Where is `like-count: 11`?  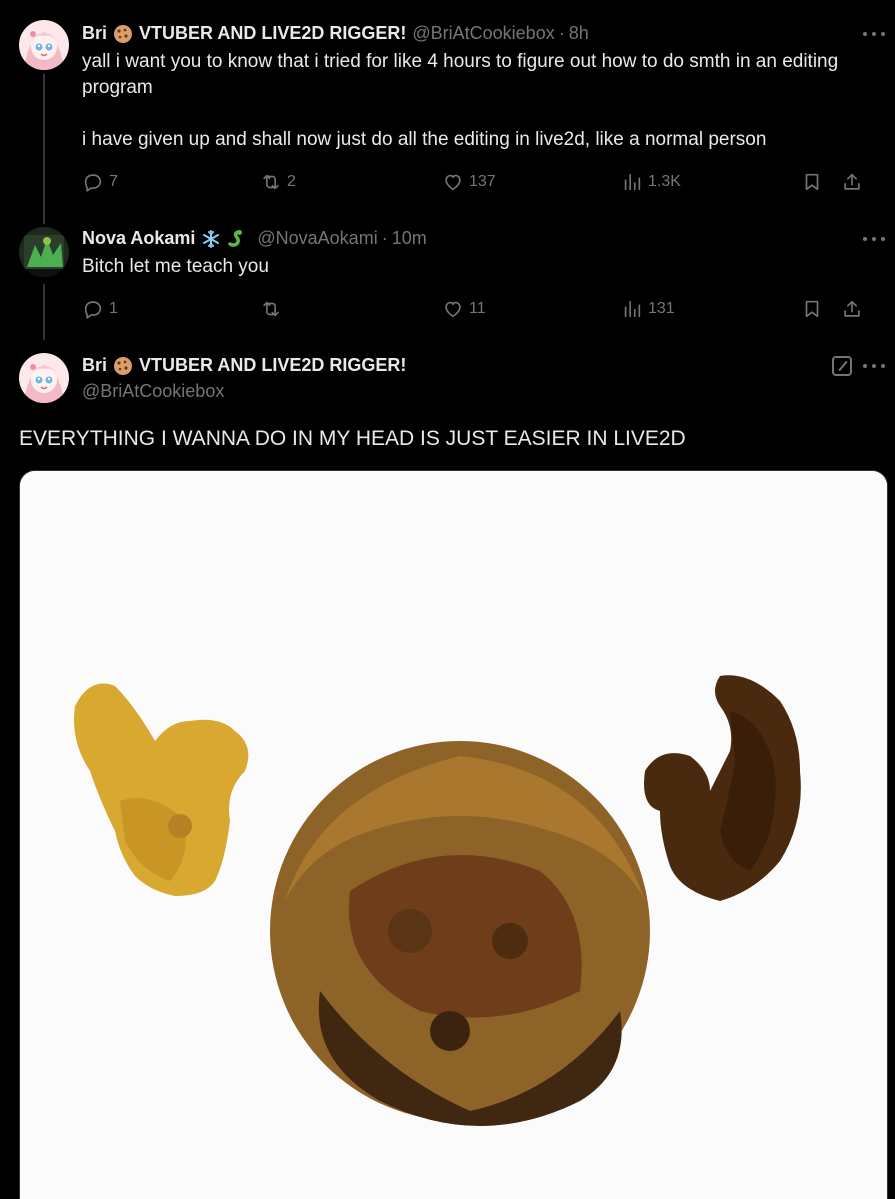
like-count: 11 is located at coordinates (477, 308).